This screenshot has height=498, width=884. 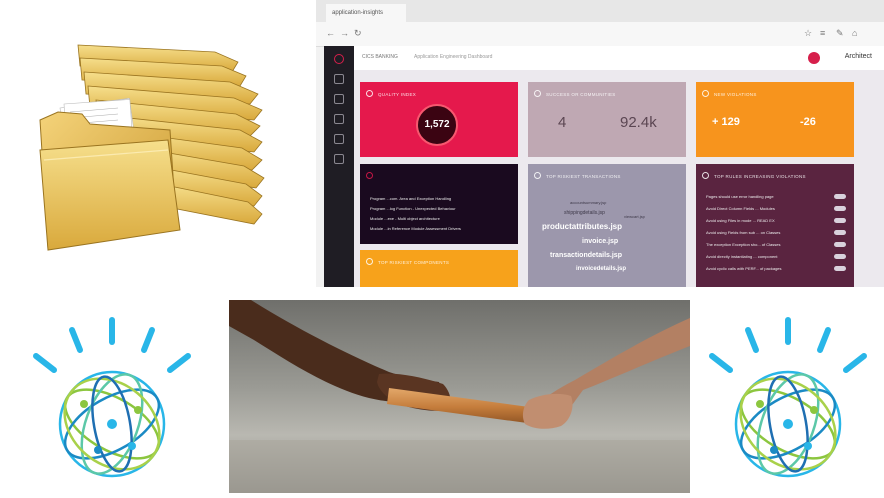 I want to click on app-subtitle: Application Engineering Dashboard, so click(x=453, y=57).